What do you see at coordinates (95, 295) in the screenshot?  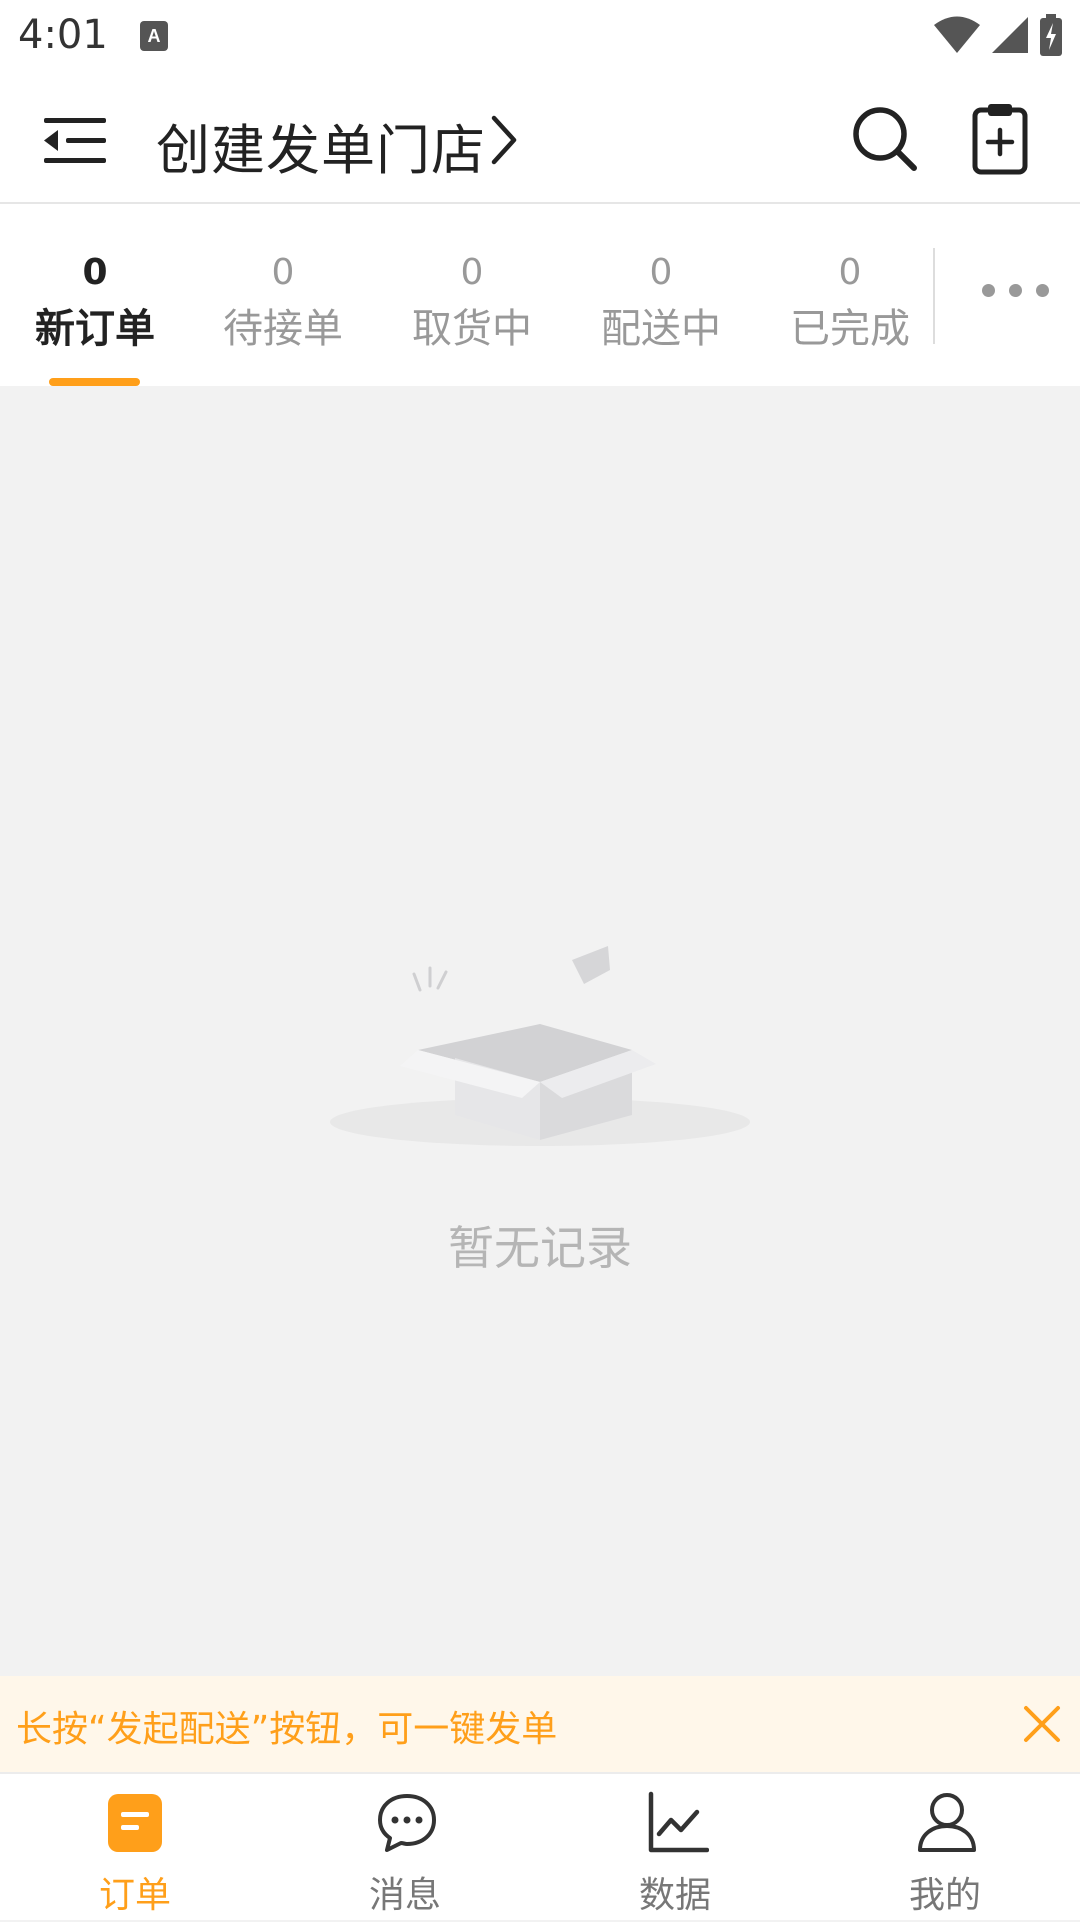 I see `tab-new-orders: 0 新订单` at bounding box center [95, 295].